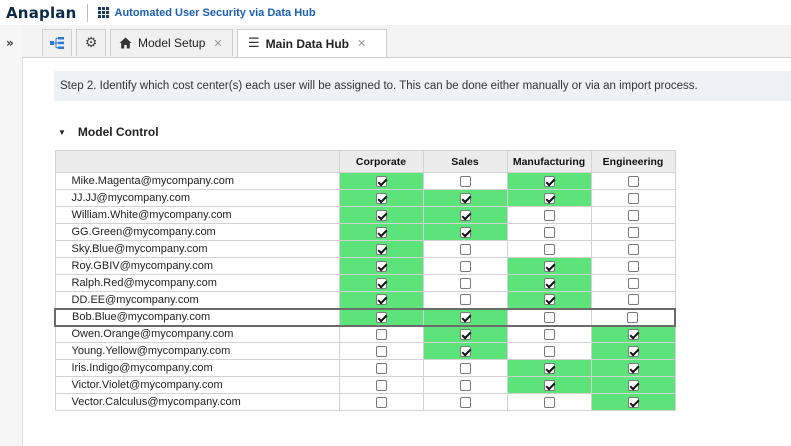 This screenshot has width=791, height=446. Describe the element at coordinates (57, 42) in the screenshot. I see `tab-hierarchy` at that location.